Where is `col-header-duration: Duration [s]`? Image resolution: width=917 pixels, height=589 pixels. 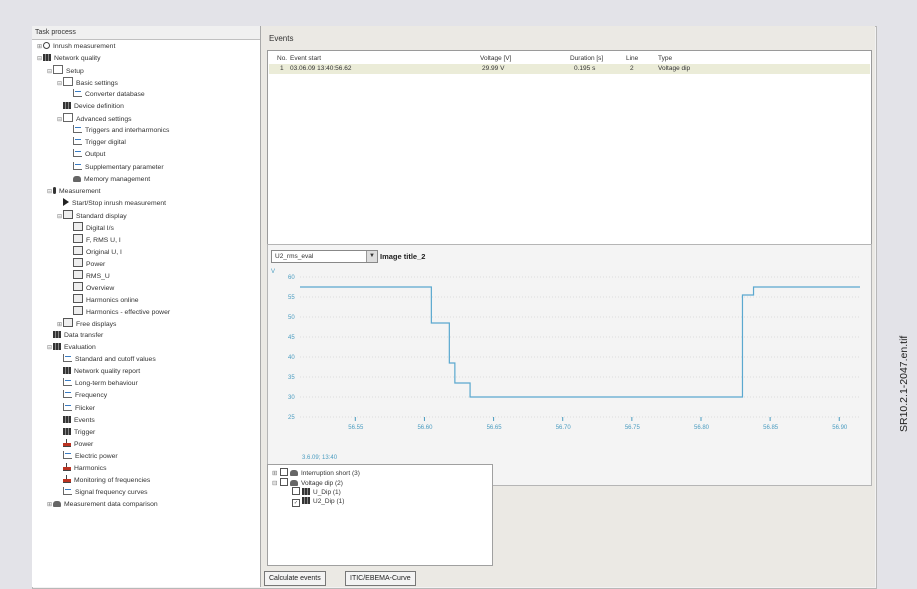 col-header-duration: Duration [s] is located at coordinates (586, 58).